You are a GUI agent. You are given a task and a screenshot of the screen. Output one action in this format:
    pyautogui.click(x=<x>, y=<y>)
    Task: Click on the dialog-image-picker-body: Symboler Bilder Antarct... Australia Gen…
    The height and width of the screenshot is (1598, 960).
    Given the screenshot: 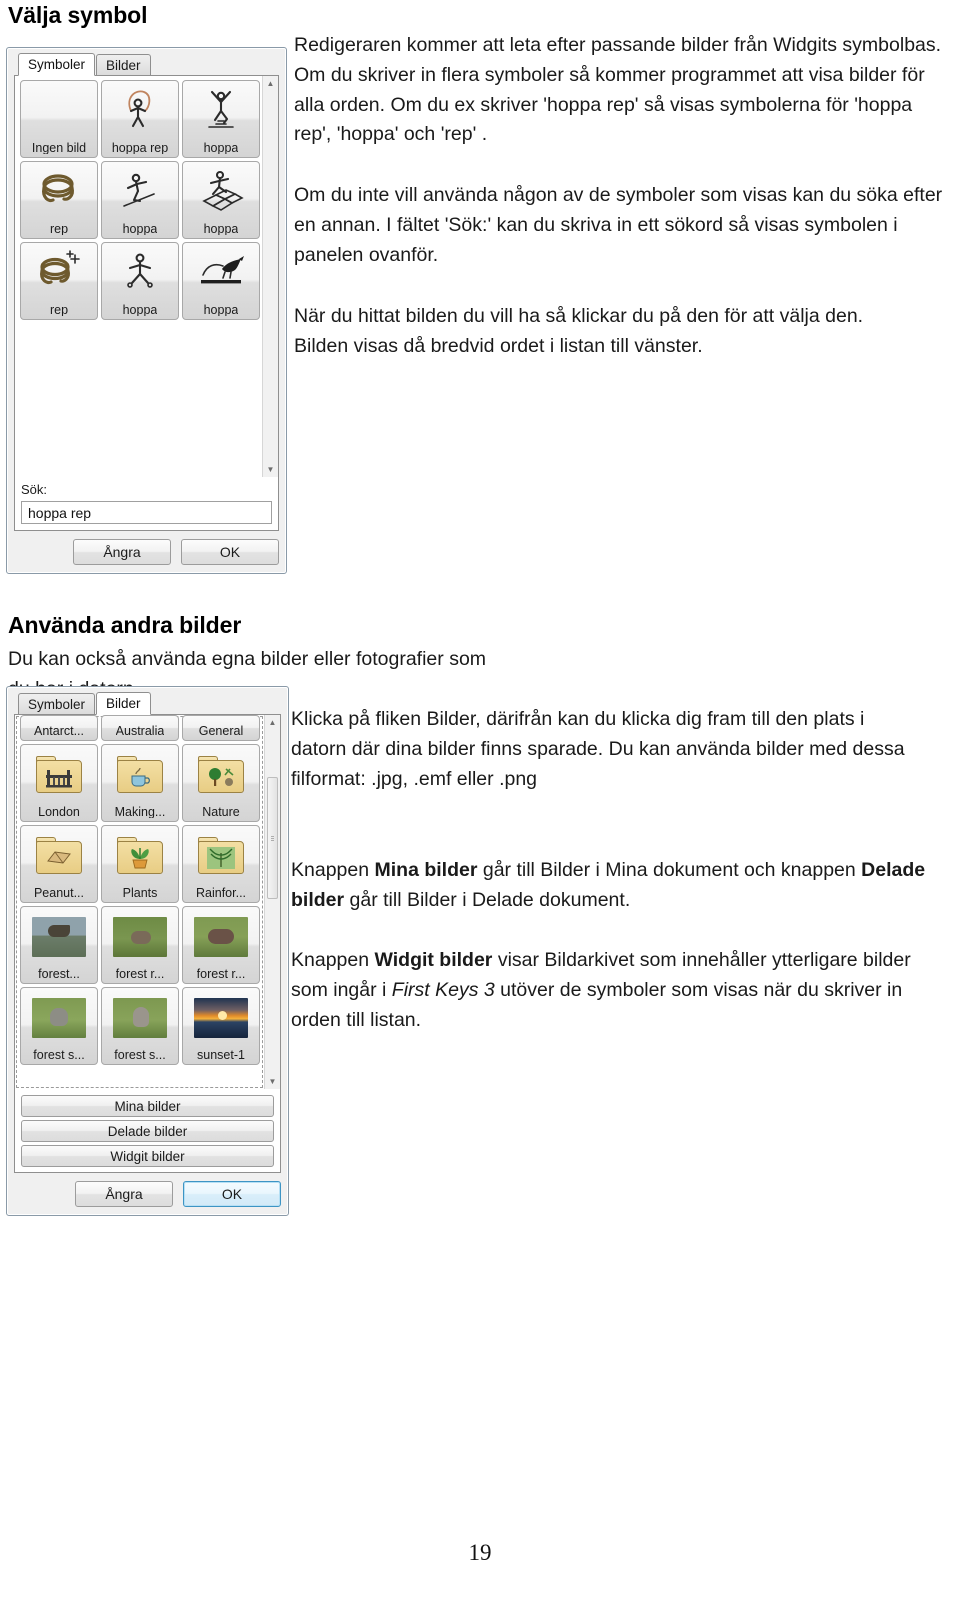 What is the action you would take?
    pyautogui.click(x=147, y=932)
    